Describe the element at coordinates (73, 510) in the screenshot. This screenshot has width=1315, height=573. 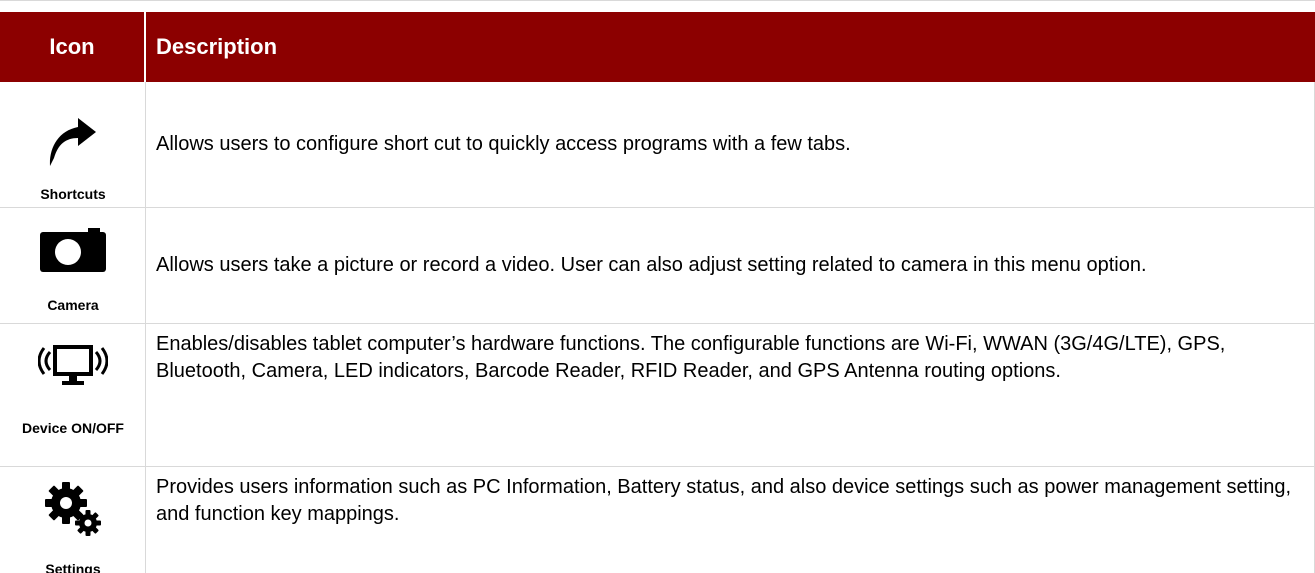
I see `gears-icon` at that location.